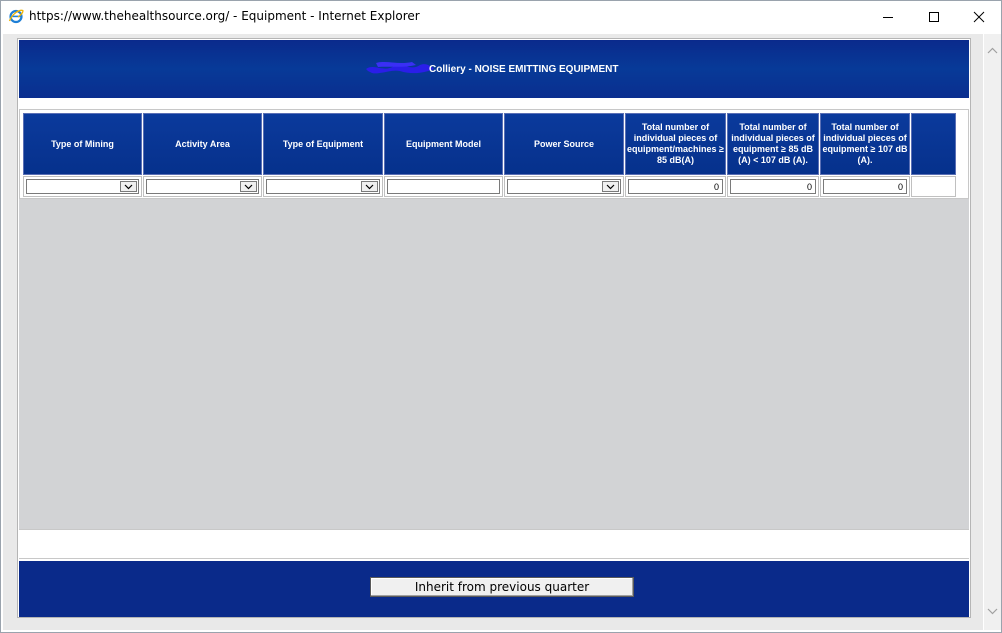 This screenshot has width=1002, height=633. What do you see at coordinates (82, 144) in the screenshot?
I see `column-header-type-of-mining: Type of Mining` at bounding box center [82, 144].